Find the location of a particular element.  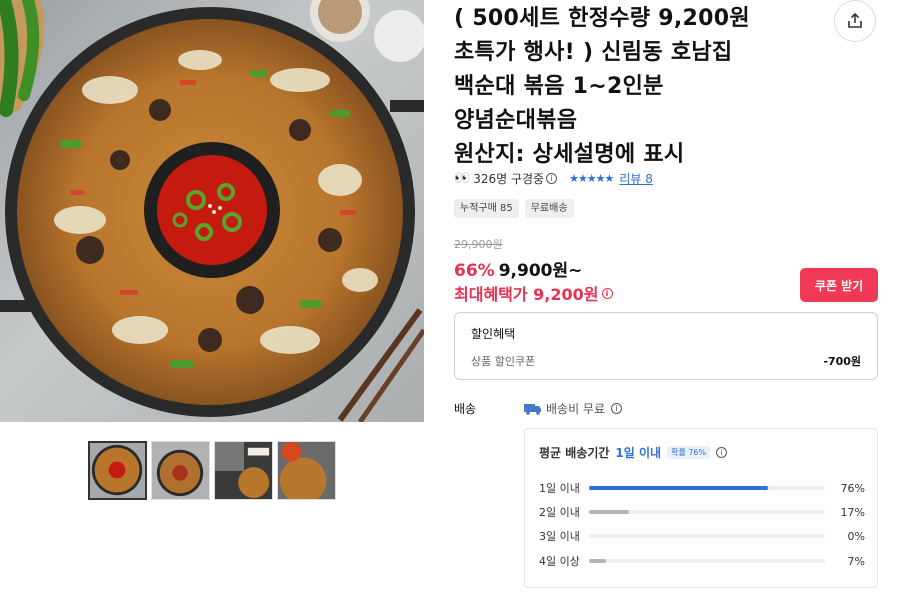

sale-price: 9,900원~ is located at coordinates (540, 271).